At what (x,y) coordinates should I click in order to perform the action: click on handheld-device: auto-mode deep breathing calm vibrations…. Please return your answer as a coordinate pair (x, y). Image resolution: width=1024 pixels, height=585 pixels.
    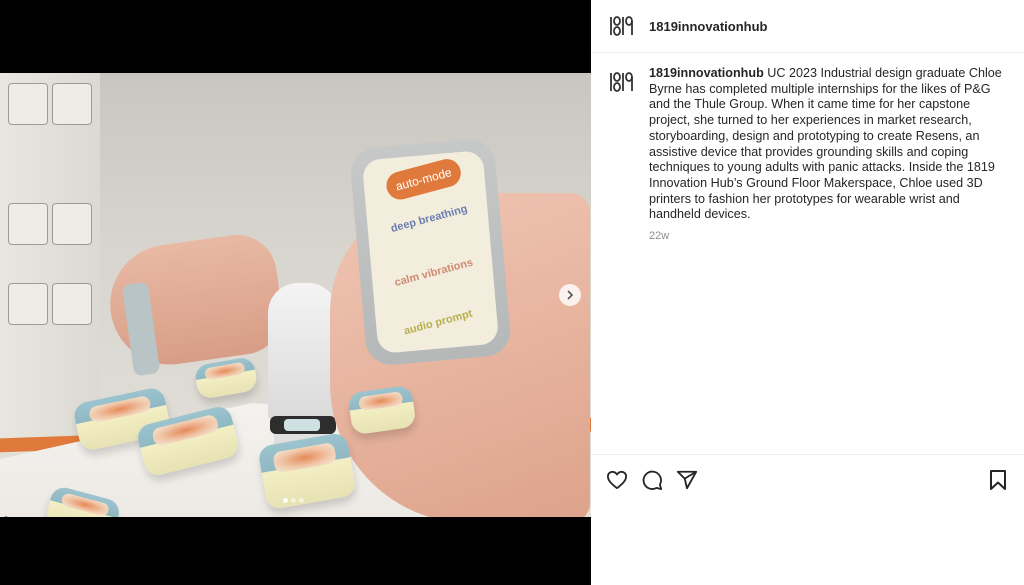
    Looking at the image, I should click on (430, 252).